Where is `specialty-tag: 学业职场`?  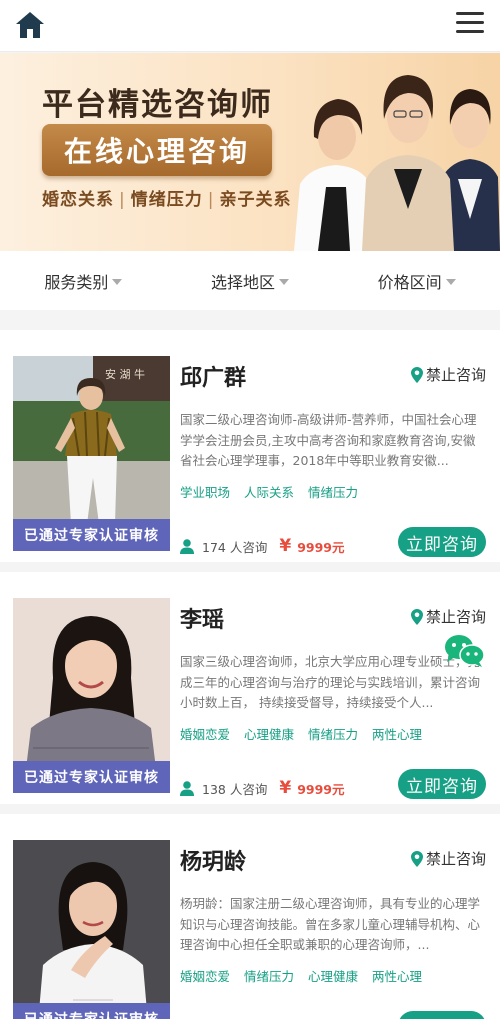
specialty-tag: 学业职场 is located at coordinates (205, 491).